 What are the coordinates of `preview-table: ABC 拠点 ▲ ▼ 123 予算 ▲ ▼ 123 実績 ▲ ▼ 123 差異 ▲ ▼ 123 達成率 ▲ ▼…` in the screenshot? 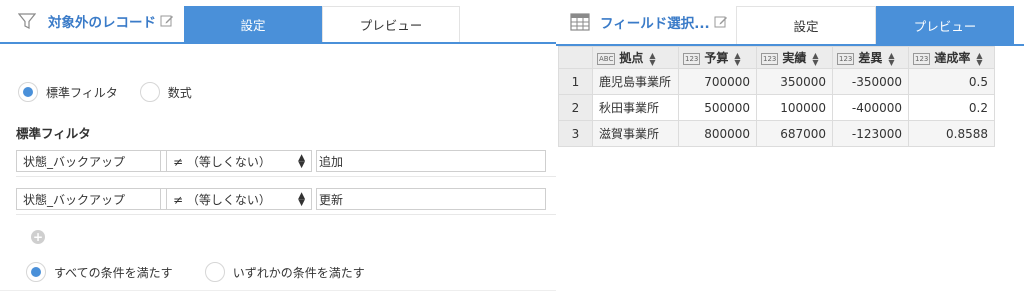 It's located at (776, 96).